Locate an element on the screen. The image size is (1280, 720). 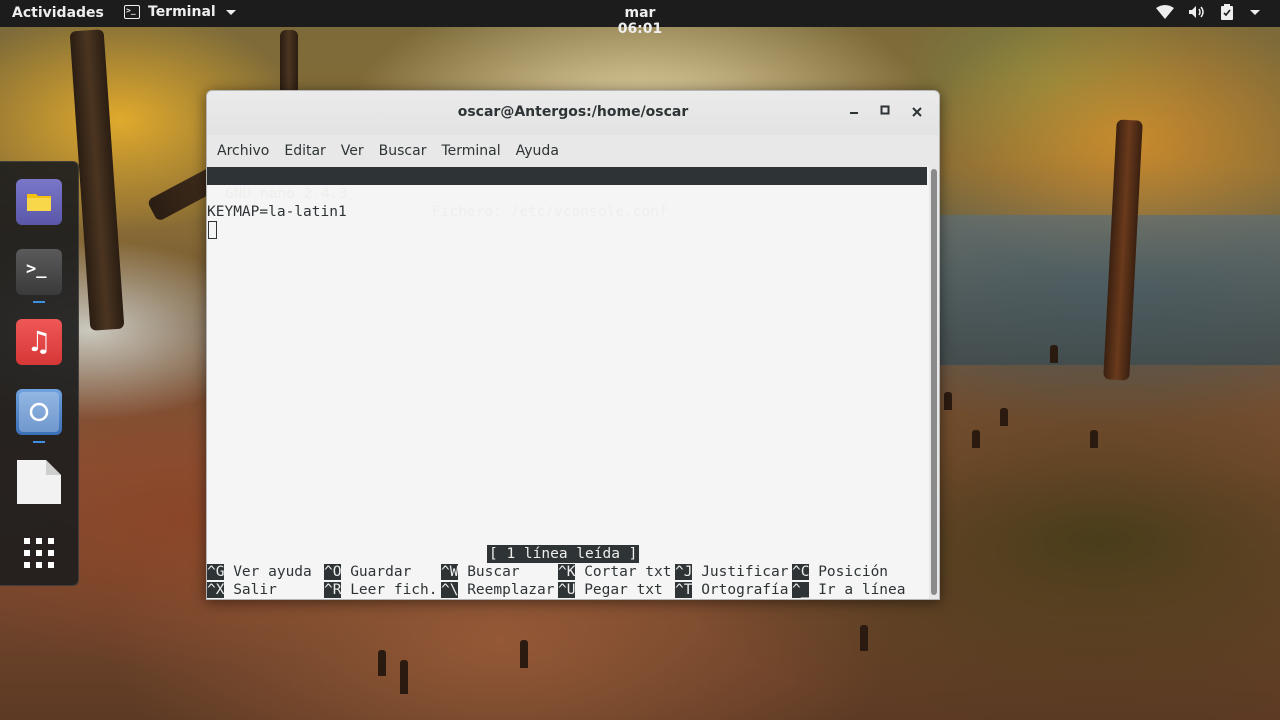
document-icon is located at coordinates (39, 482).